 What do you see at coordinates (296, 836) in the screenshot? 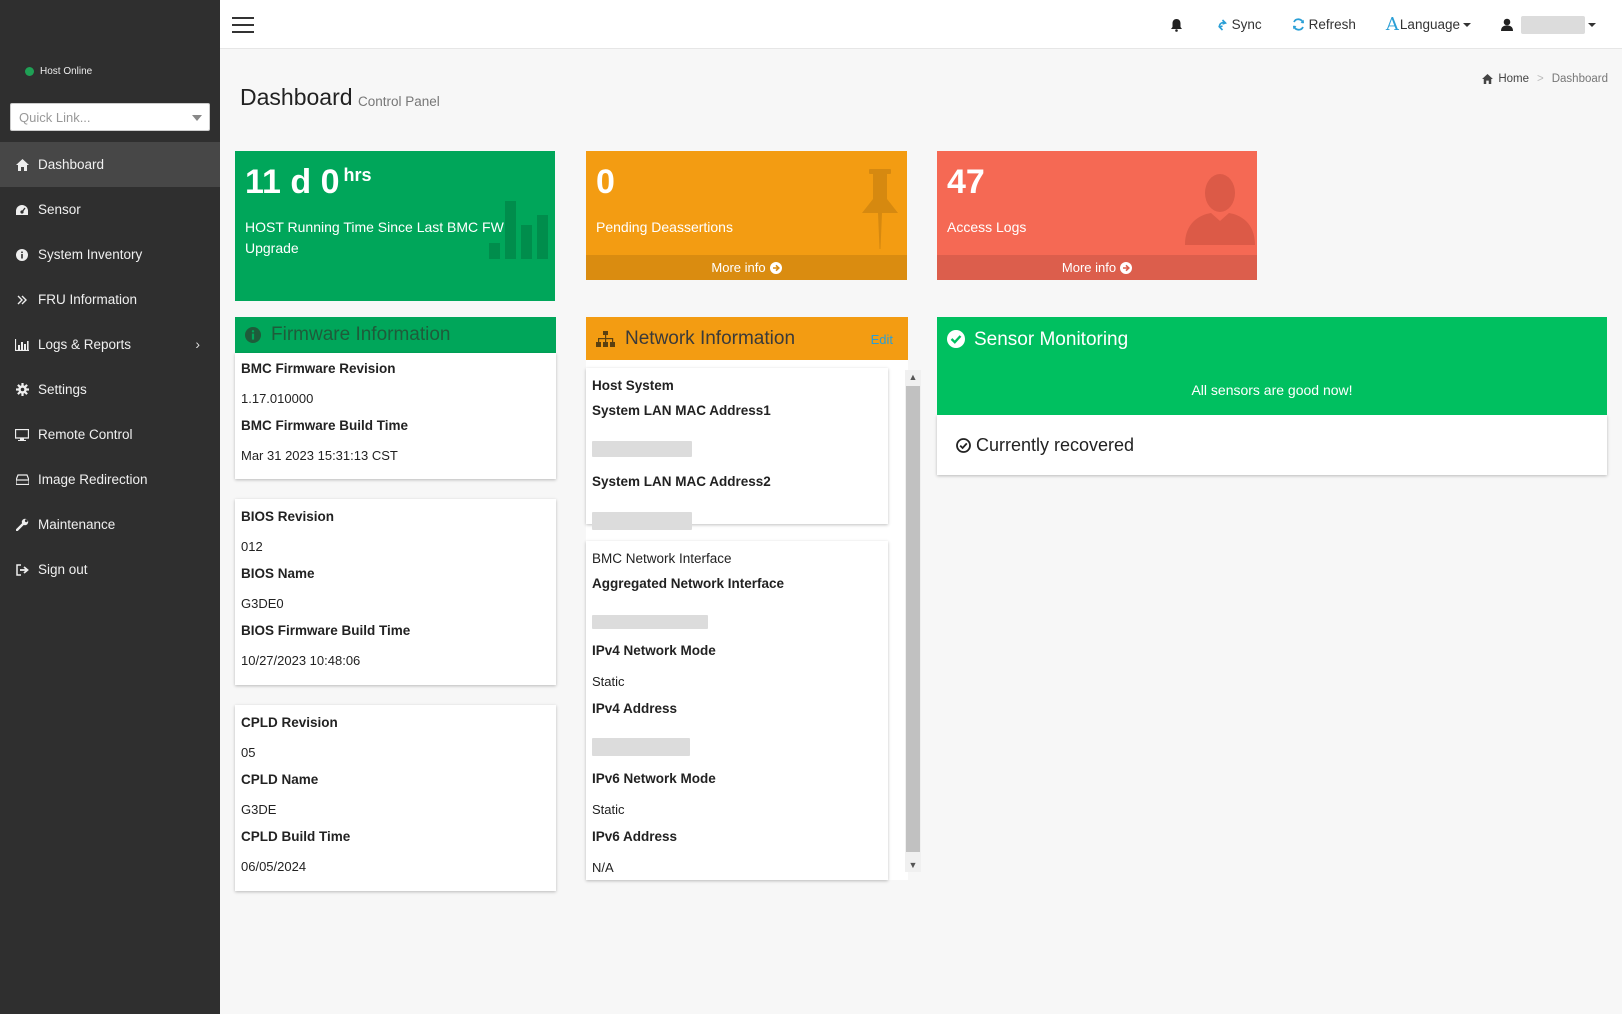
I see `cpld-build-key: CPLD Build Time` at bounding box center [296, 836].